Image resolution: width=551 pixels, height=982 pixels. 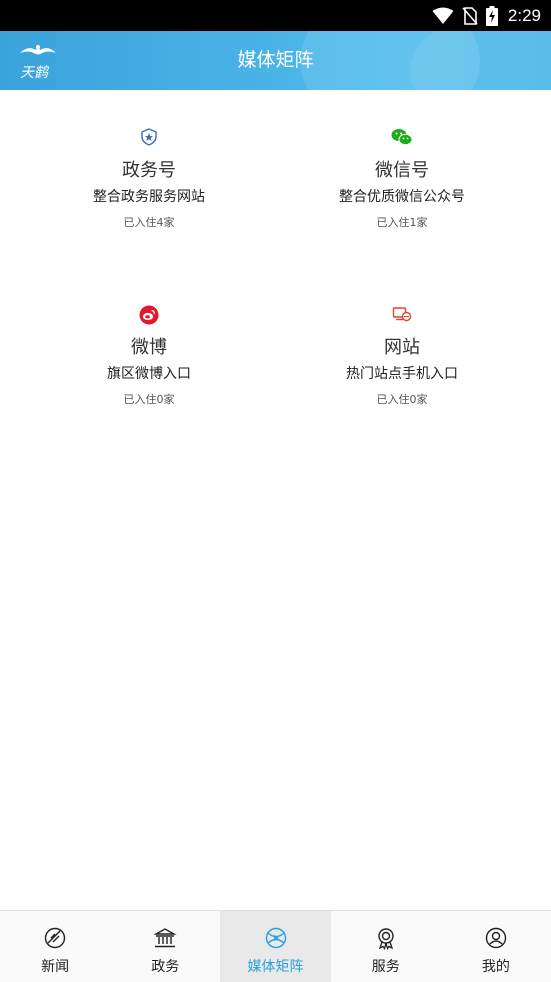 What do you see at coordinates (165, 967) in the screenshot?
I see `tab-label: 政务` at bounding box center [165, 967].